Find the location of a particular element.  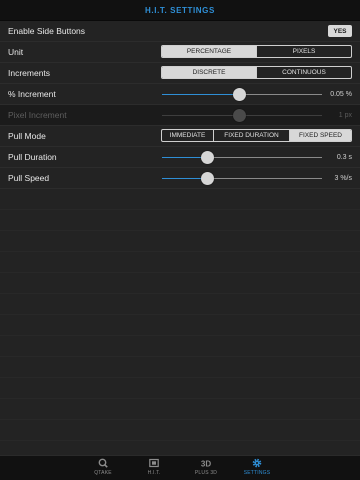

tab-qtake: QTAKE is located at coordinates (103, 468).